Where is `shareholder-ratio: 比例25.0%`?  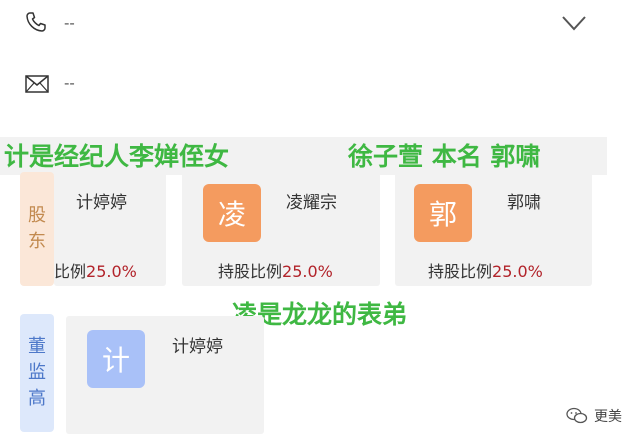
shareholder-ratio: 比例25.0% is located at coordinates (95, 270).